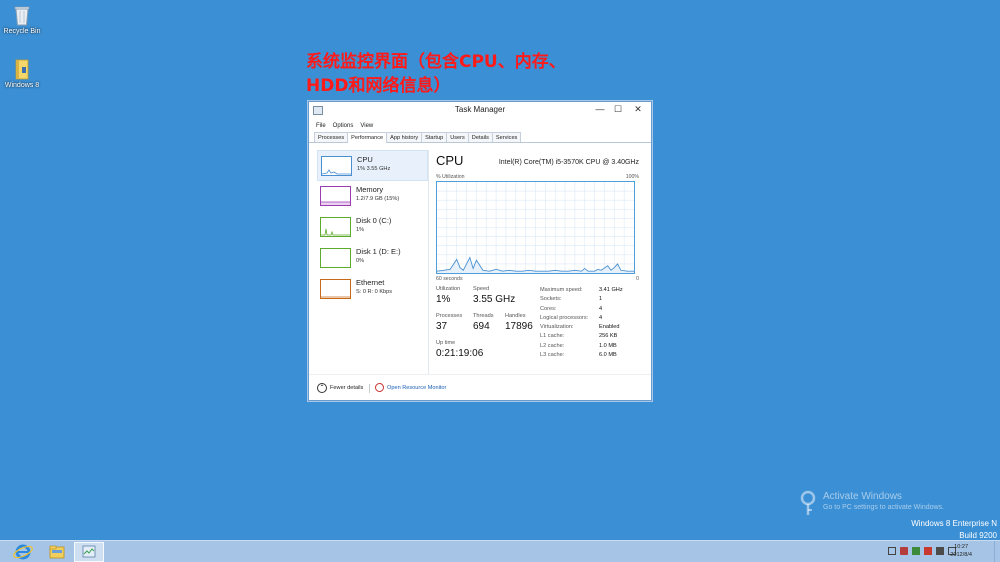  Describe the element at coordinates (500, 551) in the screenshot. I see `taskbar: 10:27 2012/8/4` at that location.